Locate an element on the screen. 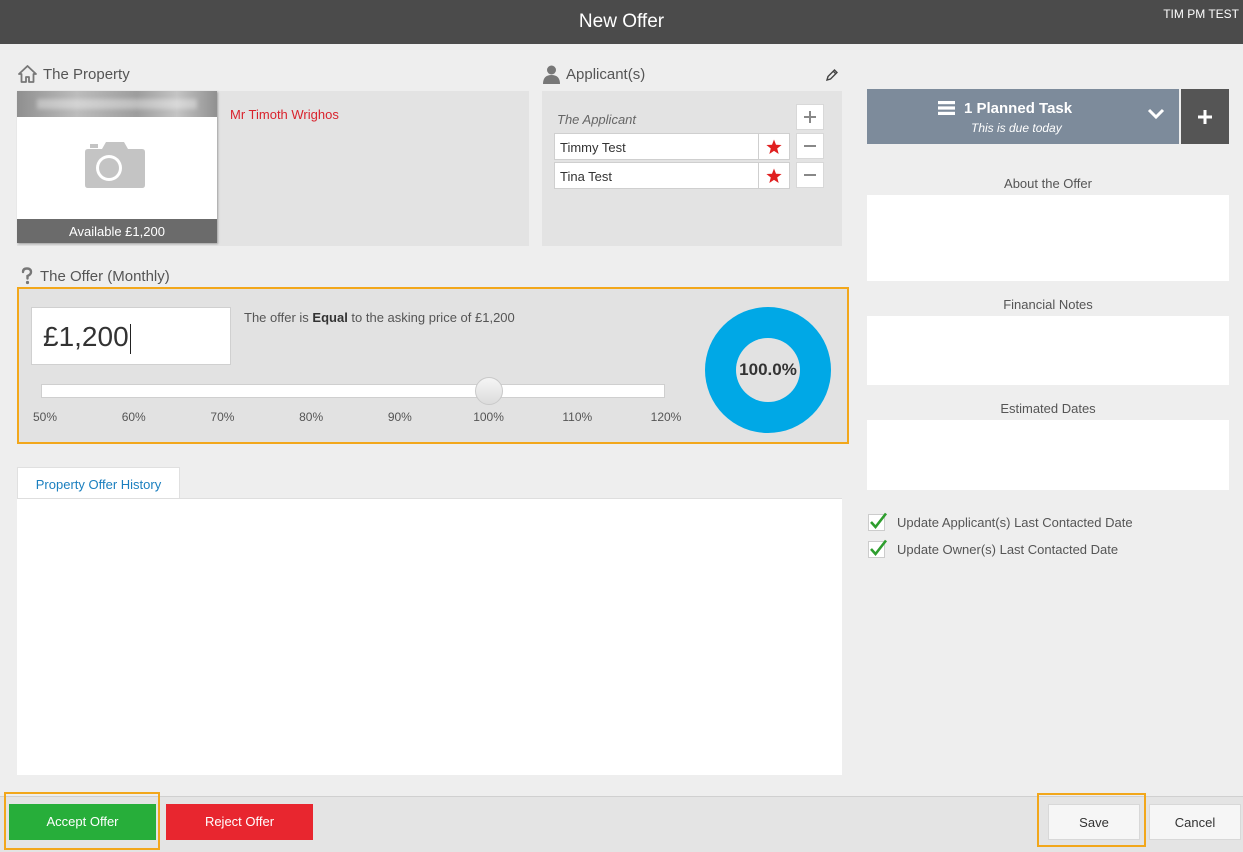 Image resolution: width=1243 pixels, height=852 pixels. update-applicant-contacted-label: Update Applicant(s) Last Contacted Date is located at coordinates (1015, 522).